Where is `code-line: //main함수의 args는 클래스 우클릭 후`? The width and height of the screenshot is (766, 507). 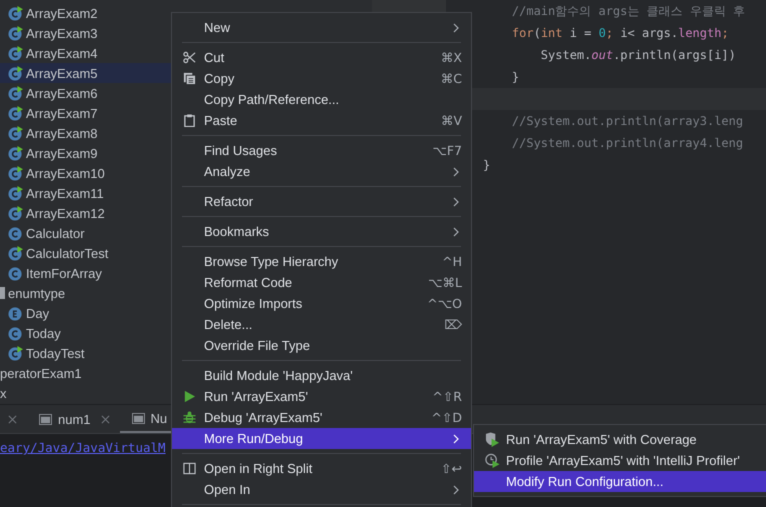 code-line: //main함수의 args는 클래스 우클릭 후 is located at coordinates (628, 11).